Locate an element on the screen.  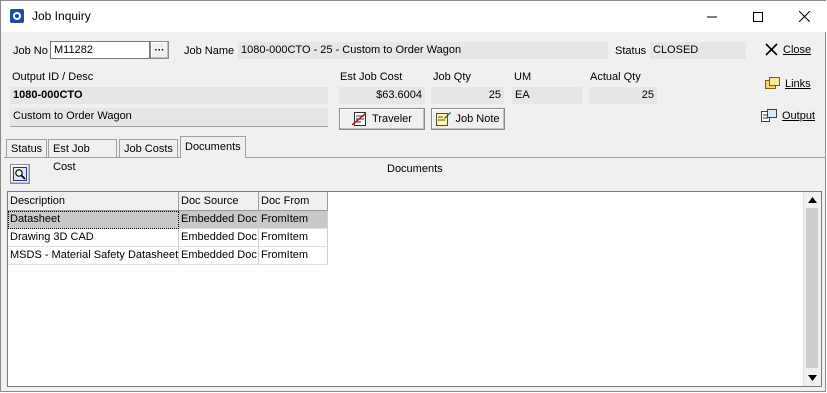
tab-est-job-cost: Est Job Cost is located at coordinates (82, 156).